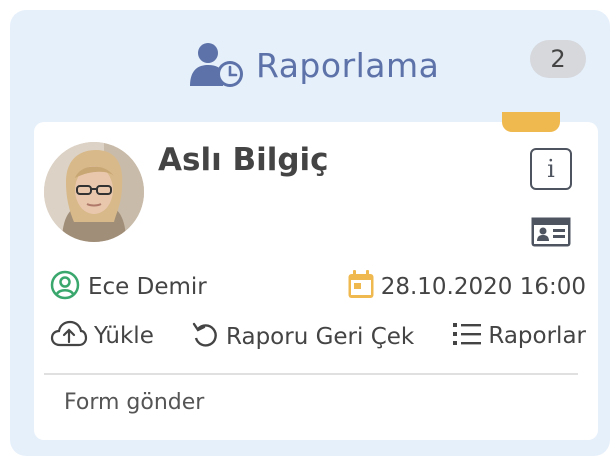 The height and width of the screenshot is (456, 614). I want to click on assignee: Ece Demir, so click(128, 287).